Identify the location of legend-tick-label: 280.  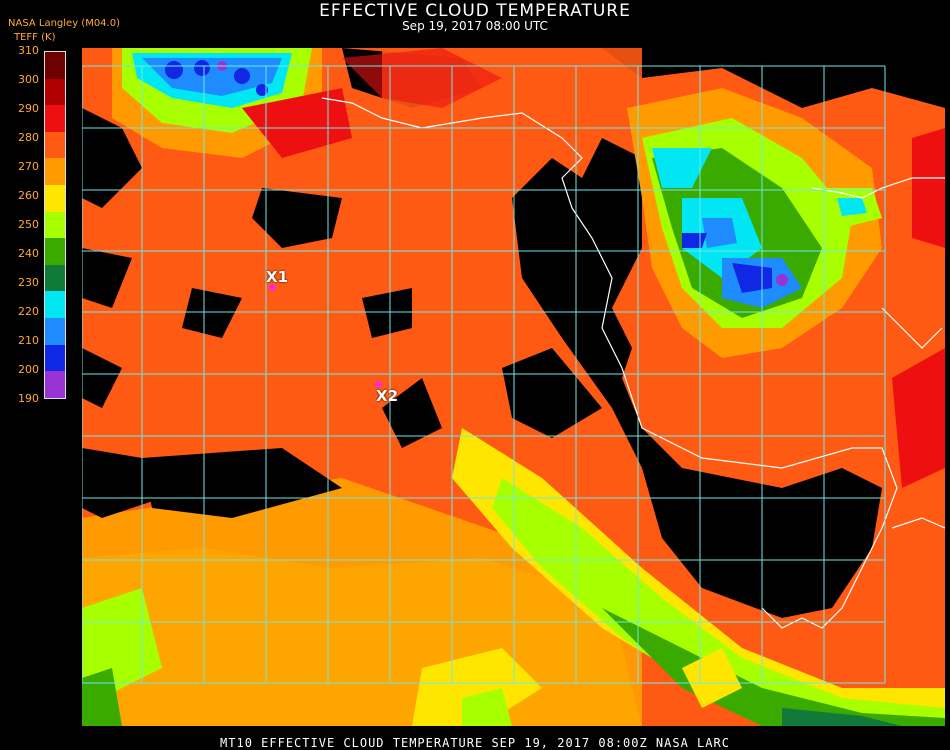
(28, 137).